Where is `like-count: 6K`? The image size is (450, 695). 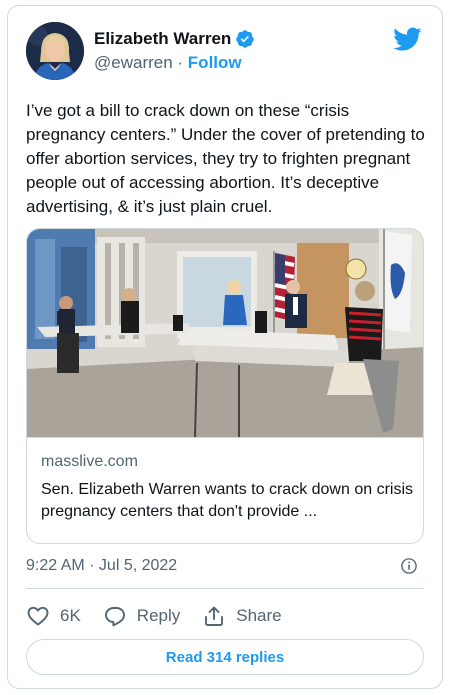 like-count: 6K is located at coordinates (70, 615).